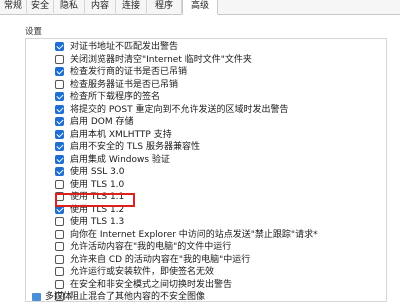 This screenshot has width=400, height=303. Describe the element at coordinates (121, 134) in the screenshot. I see `setting-label: 启用本机 XMLHTTP 支持` at that location.